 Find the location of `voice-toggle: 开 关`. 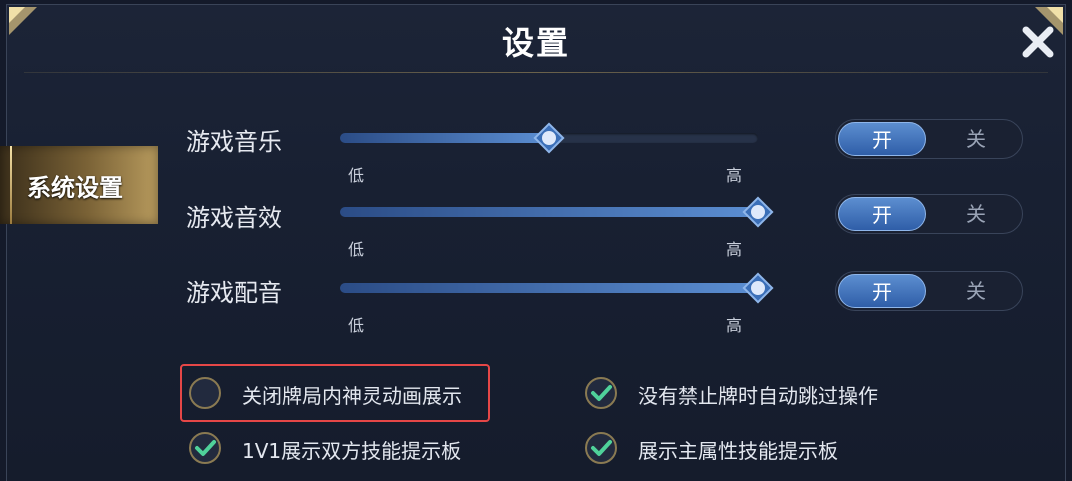

voice-toggle: 开 关 is located at coordinates (929, 291).